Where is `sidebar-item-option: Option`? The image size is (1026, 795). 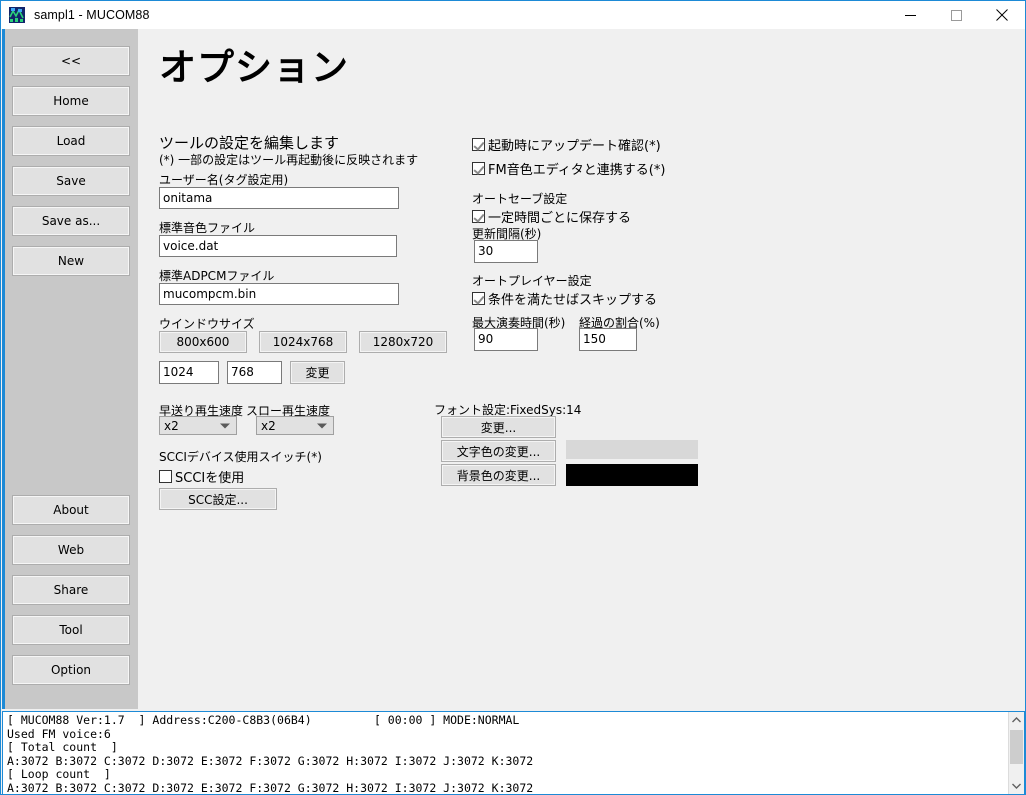 sidebar-item-option: Option is located at coordinates (71, 670).